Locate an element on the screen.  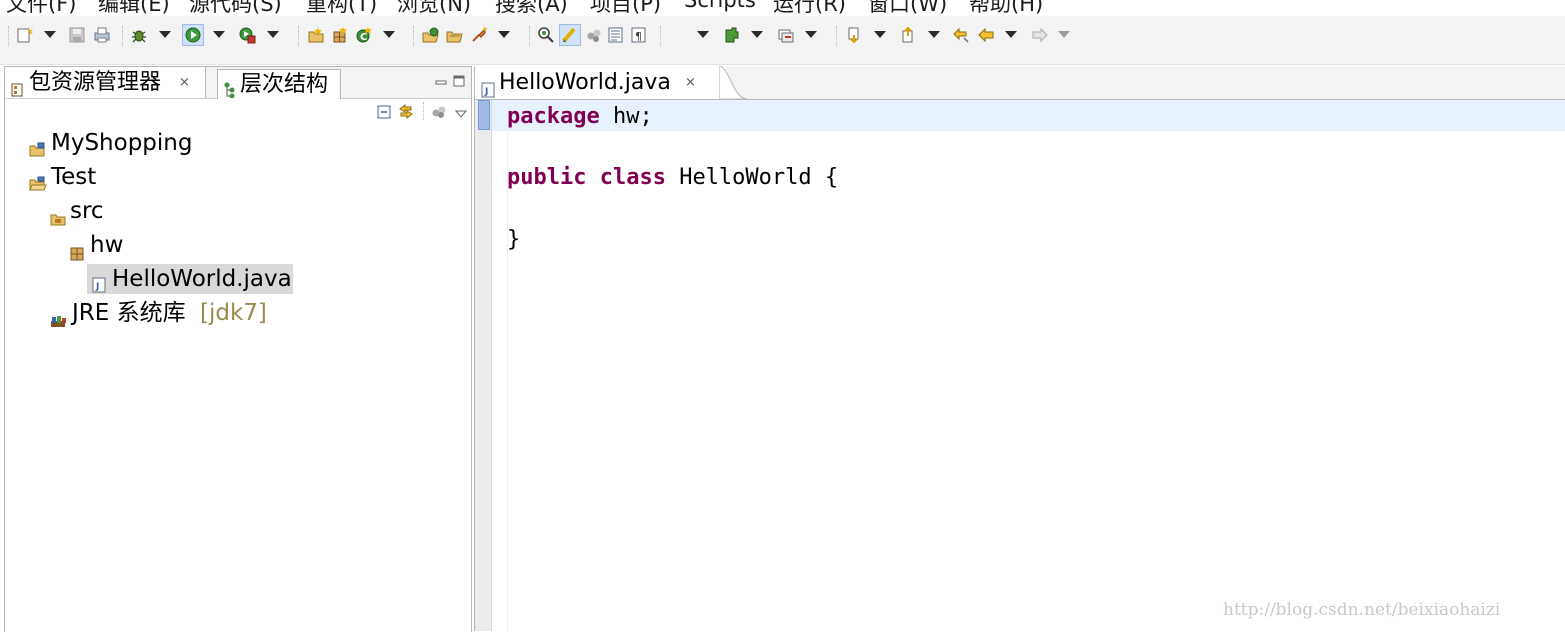
tab-curve is located at coordinates (733, 83).